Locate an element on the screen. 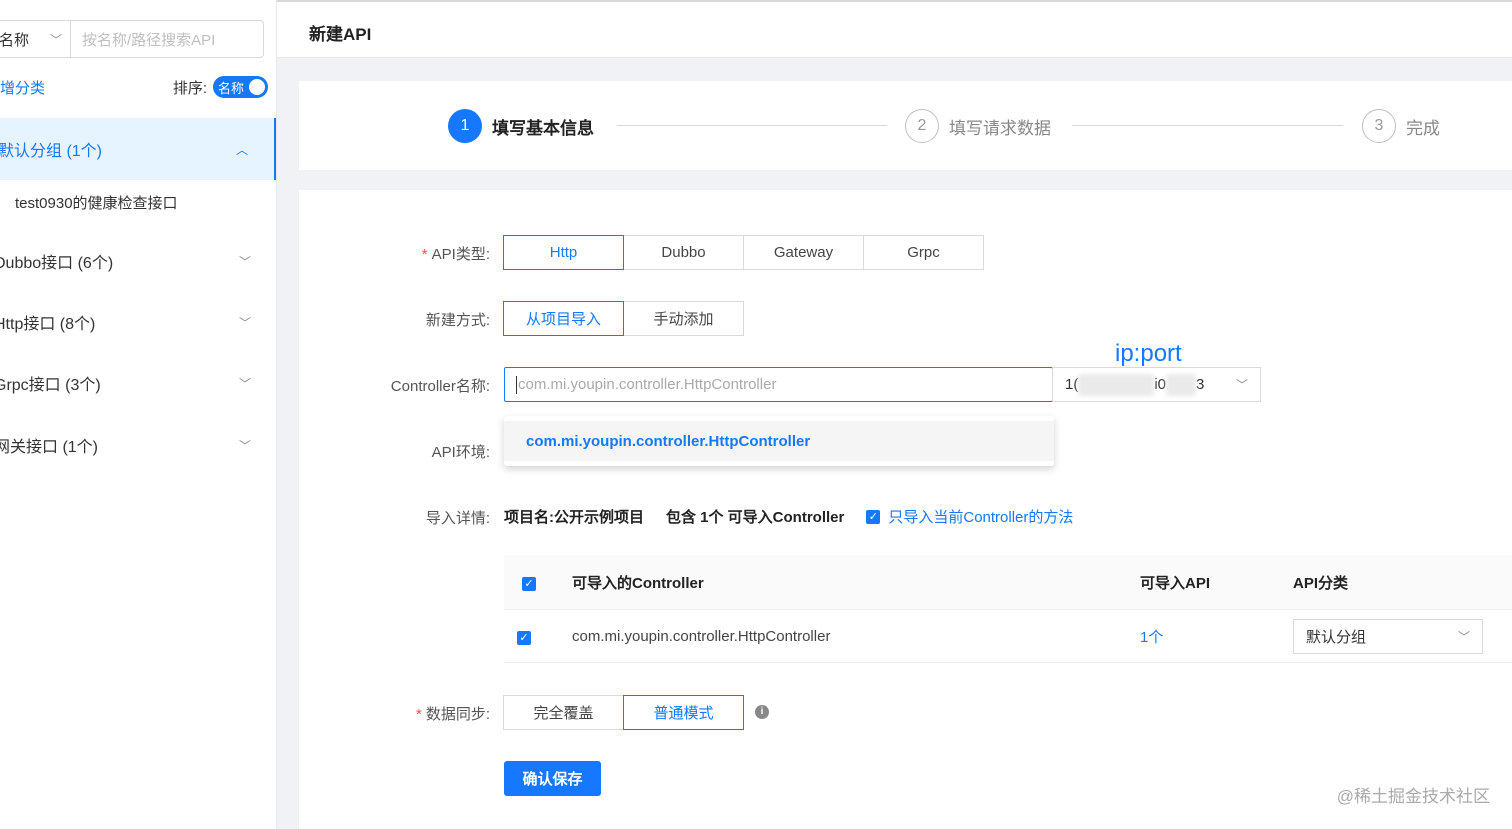  steps-bar: 1 填写基本信息 2 填写请求数据 3 完成 is located at coordinates (905, 125).